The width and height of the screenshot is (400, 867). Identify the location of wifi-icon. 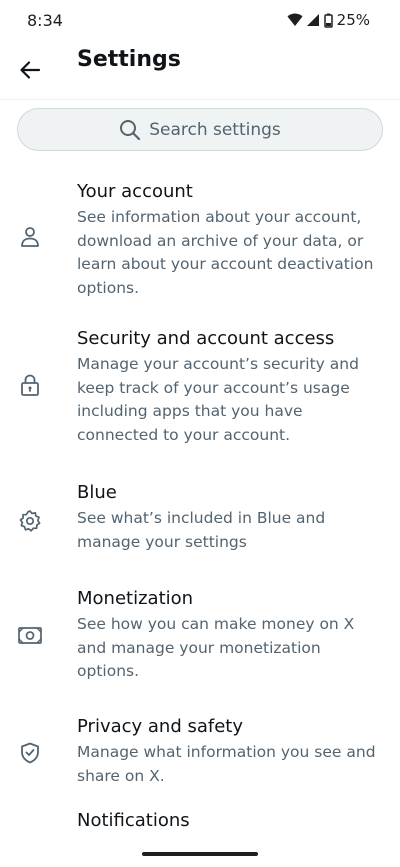
(295, 19).